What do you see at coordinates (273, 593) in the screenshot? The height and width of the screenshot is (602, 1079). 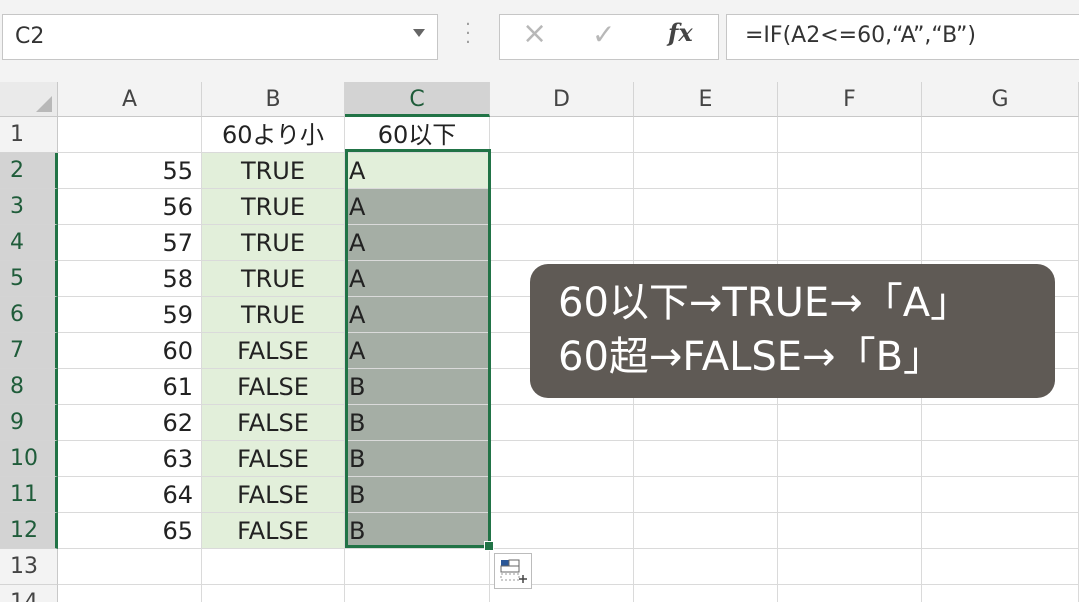 I see `cell-b14` at bounding box center [273, 593].